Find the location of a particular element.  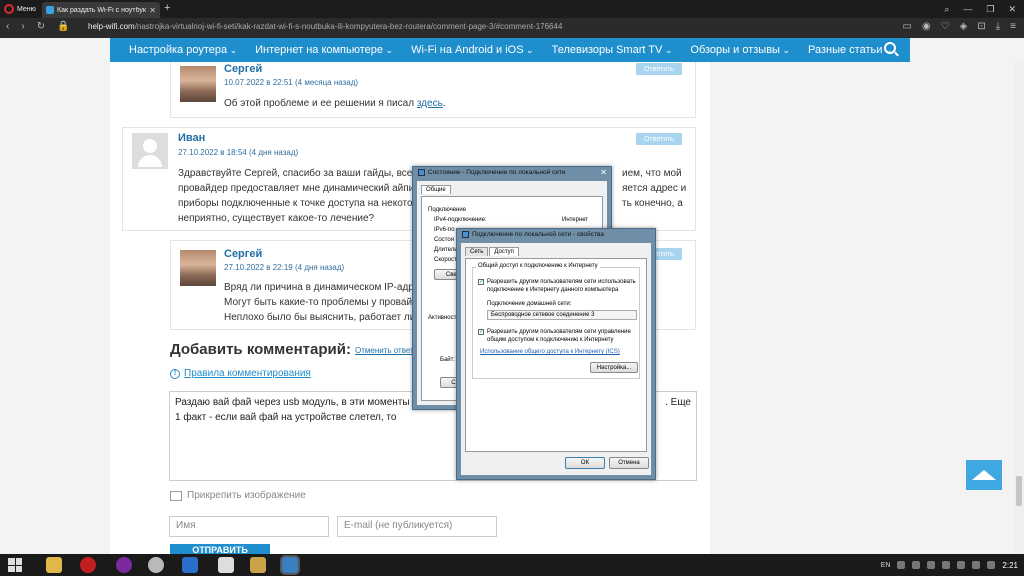

comment-line: ть конечно, а is located at coordinates (652, 203).